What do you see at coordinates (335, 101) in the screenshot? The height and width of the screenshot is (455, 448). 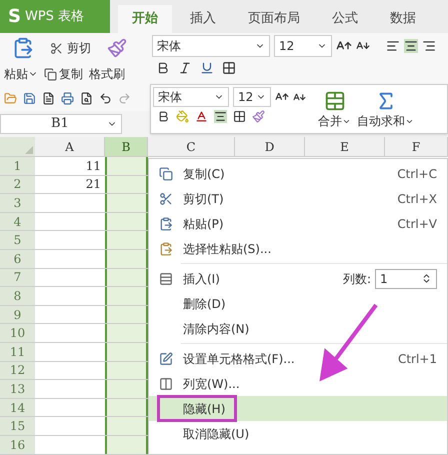 I see `merge-cells-icon` at bounding box center [335, 101].